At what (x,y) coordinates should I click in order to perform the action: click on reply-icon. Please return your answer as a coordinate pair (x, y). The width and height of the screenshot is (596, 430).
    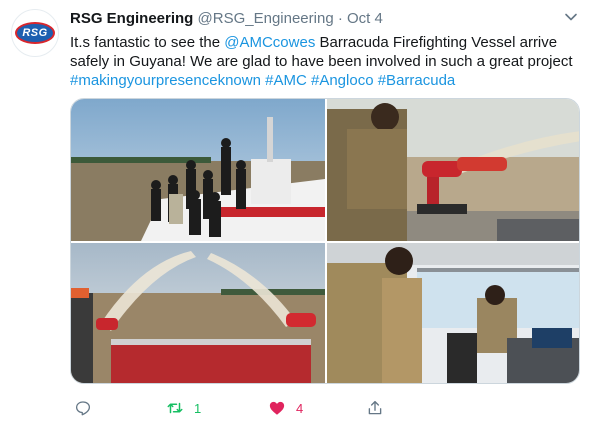
    Looking at the image, I should click on (83, 408).